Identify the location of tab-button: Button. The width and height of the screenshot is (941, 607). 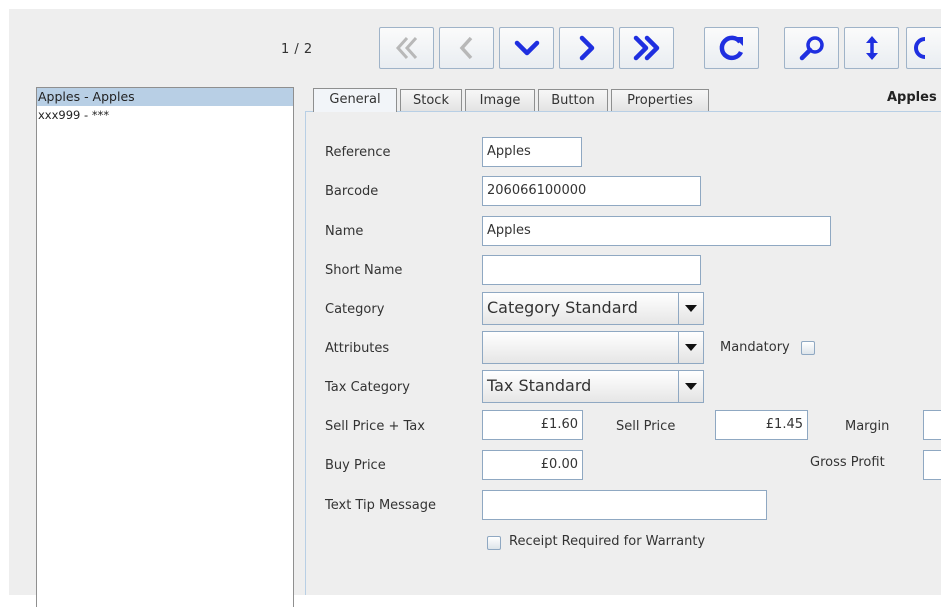
(573, 100).